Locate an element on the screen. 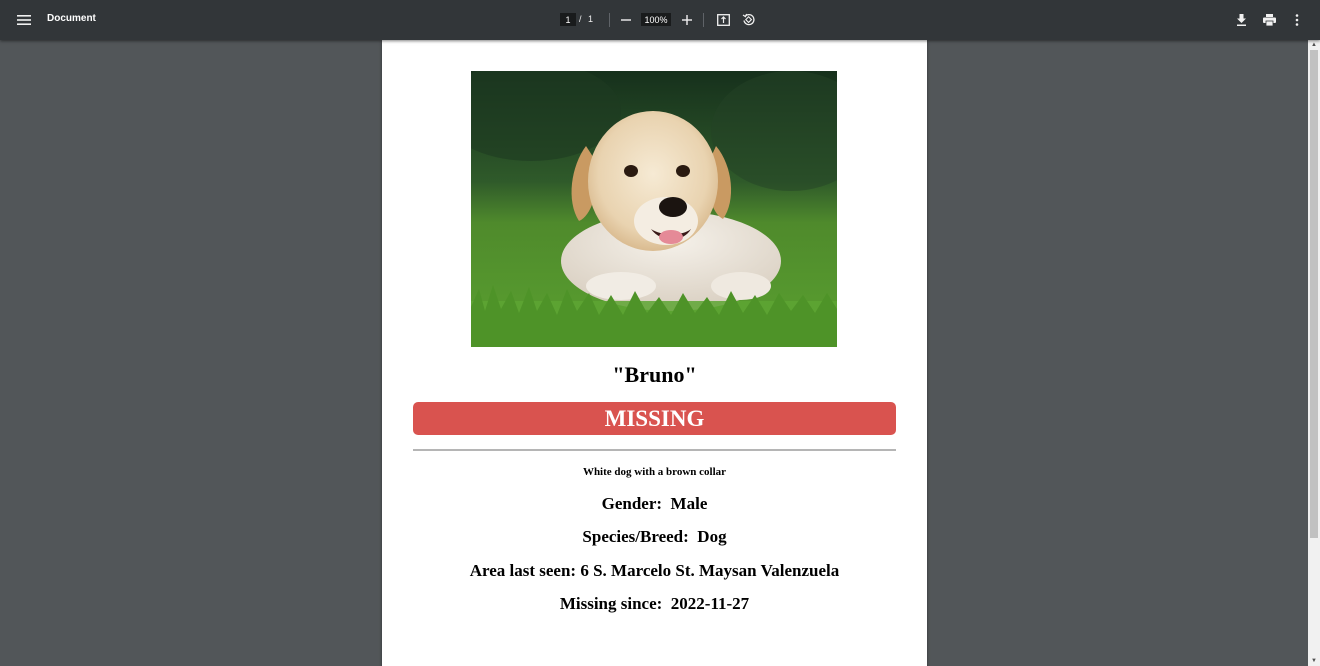 Image resolution: width=1320 pixels, height=666 pixels. pet-name: "Bruno" is located at coordinates (654, 374).